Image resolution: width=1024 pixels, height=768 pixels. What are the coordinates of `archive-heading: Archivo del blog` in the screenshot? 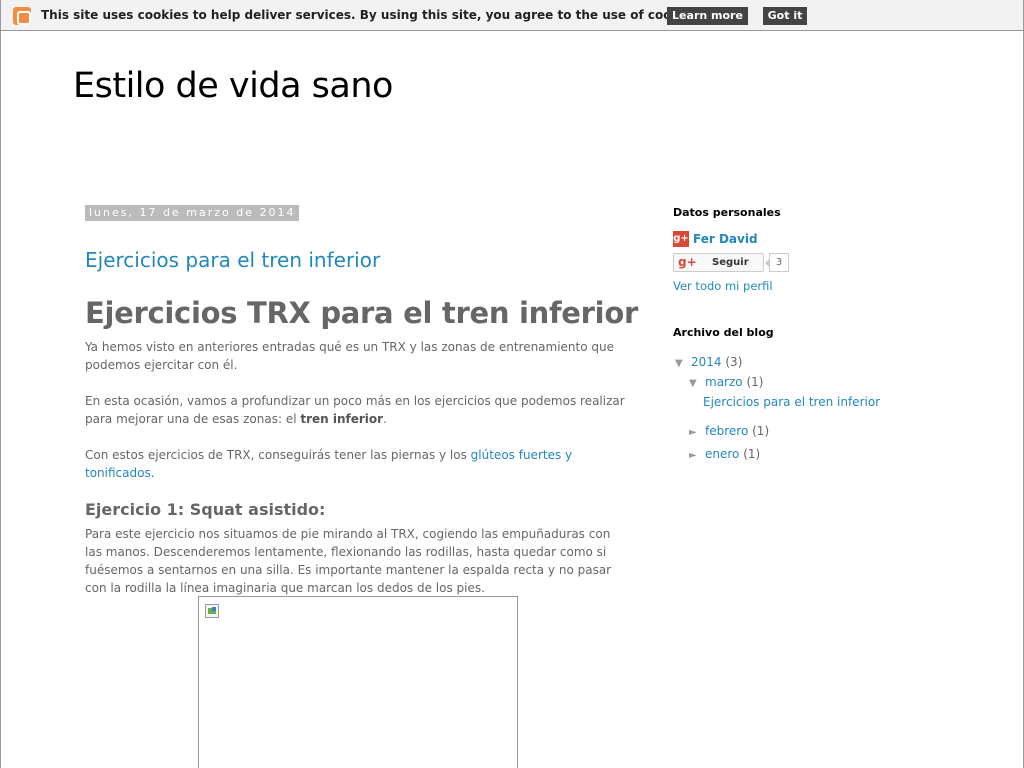 It's located at (723, 332).